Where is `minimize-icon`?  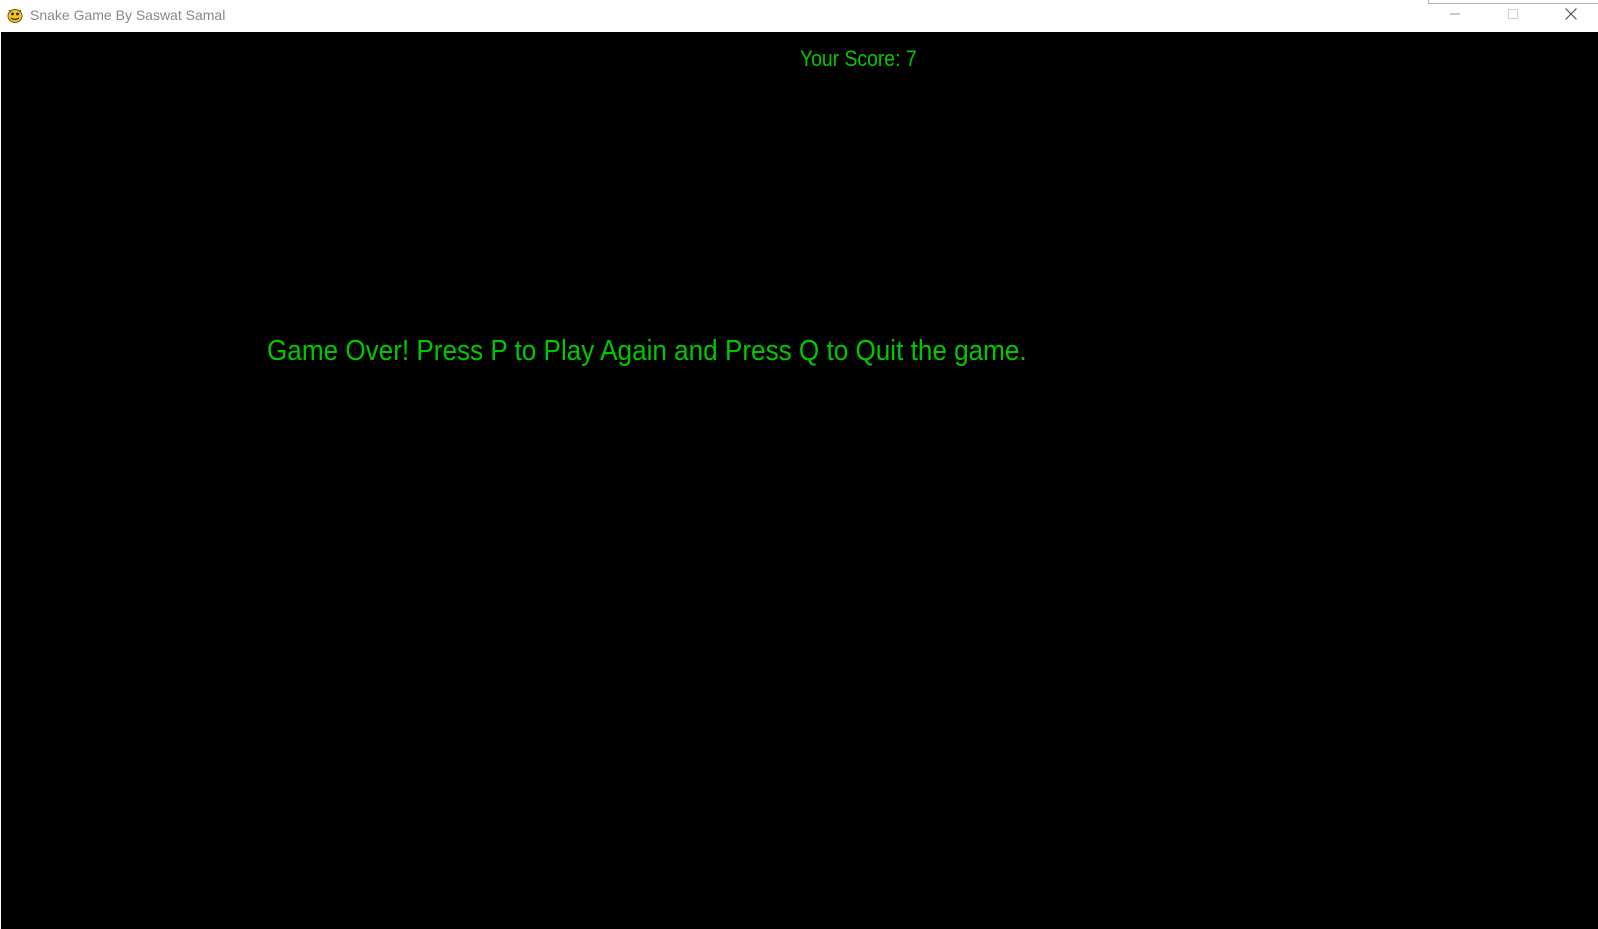 minimize-icon is located at coordinates (1455, 16).